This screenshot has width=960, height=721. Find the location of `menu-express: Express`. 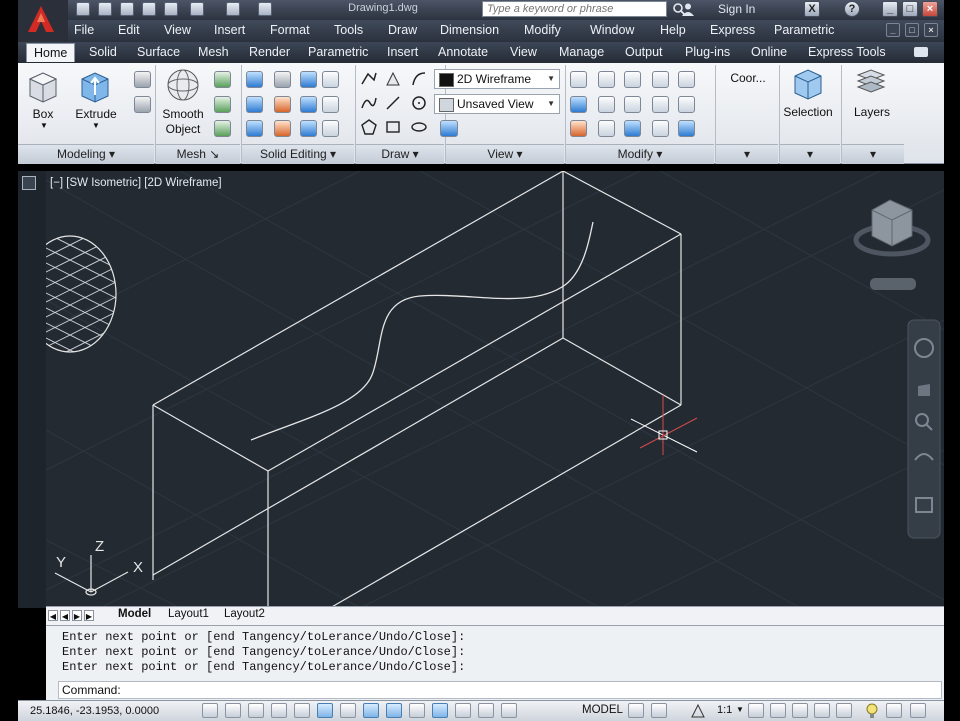

menu-express: Express is located at coordinates (732, 30).